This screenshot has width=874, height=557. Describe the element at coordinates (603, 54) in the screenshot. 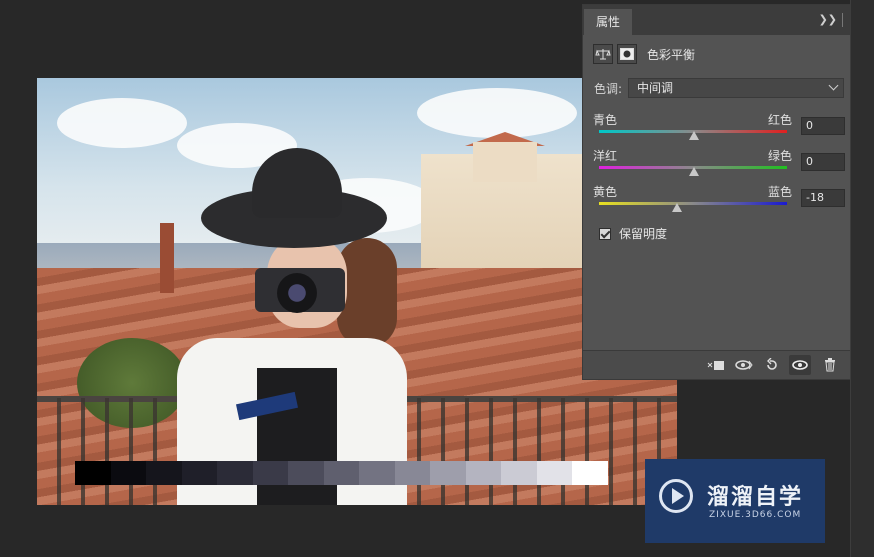

I see `color-balance-icon` at that location.